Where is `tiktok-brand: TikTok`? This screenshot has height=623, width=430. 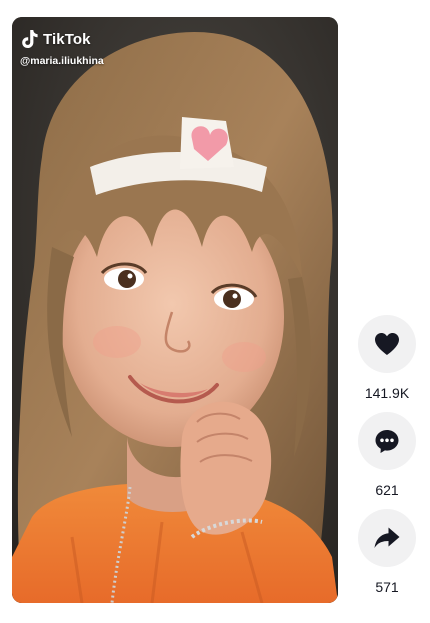
tiktok-brand: TikTok is located at coordinates (56, 39).